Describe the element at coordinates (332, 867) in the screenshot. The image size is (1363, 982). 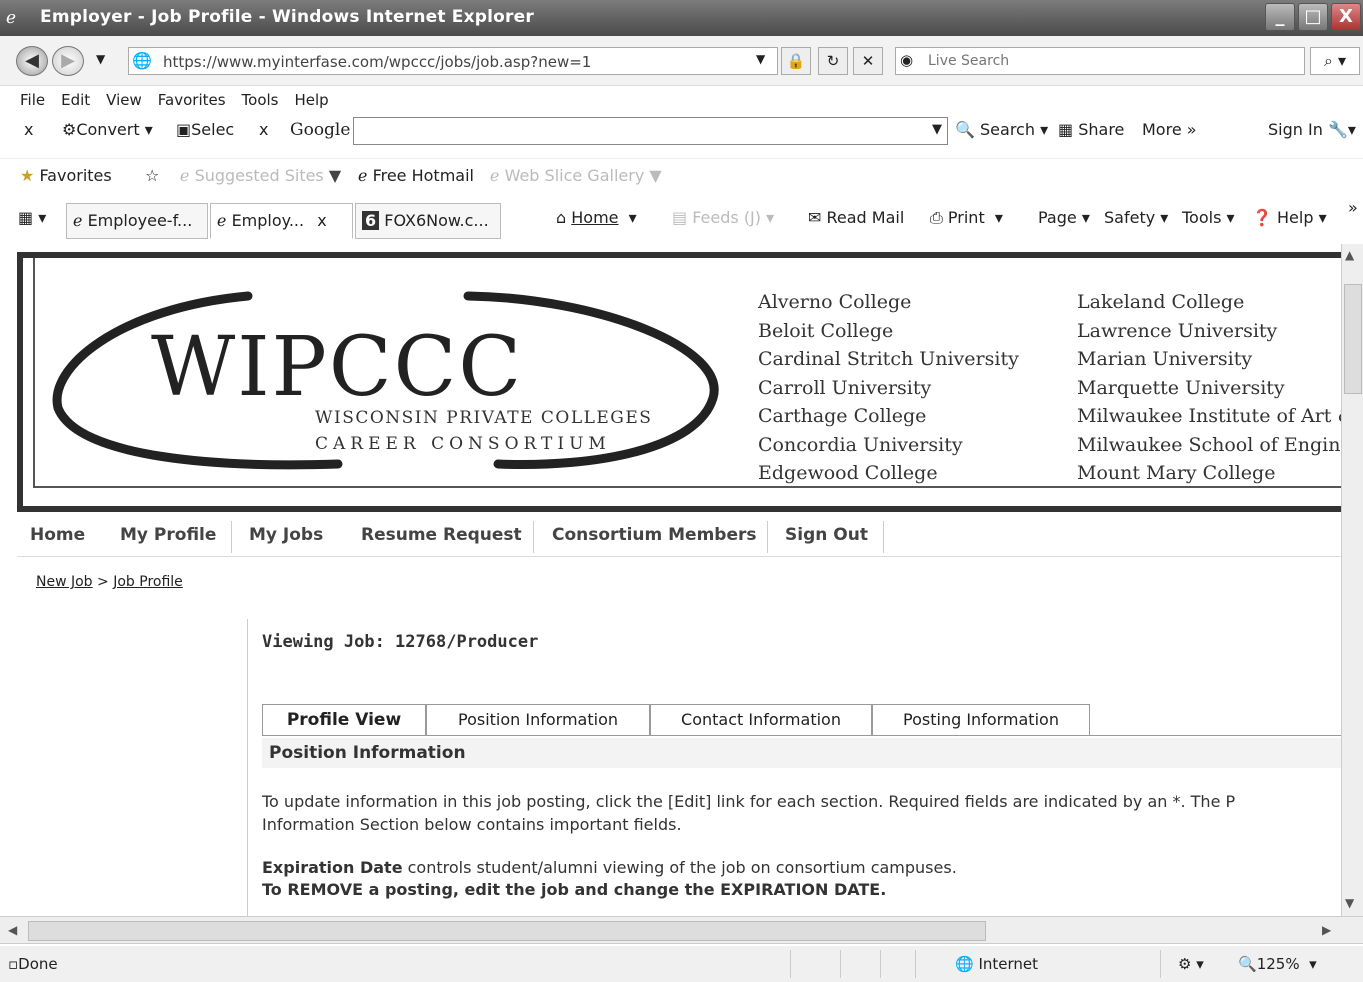
I see `expiration-label: Expiration Date` at that location.